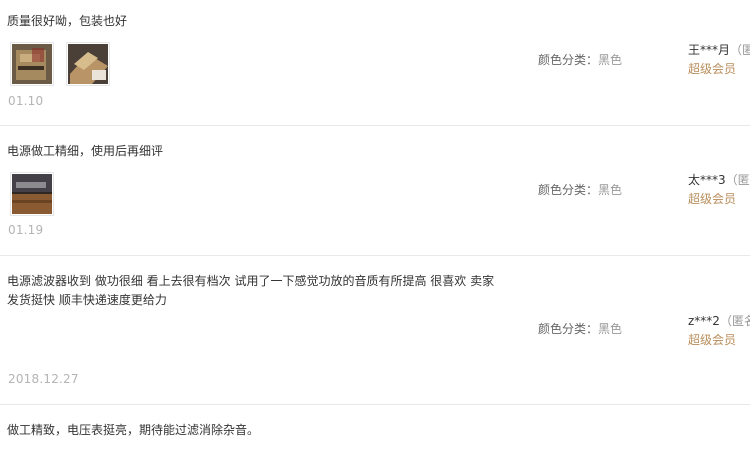  Describe the element at coordinates (719, 180) in the screenshot. I see `reviewer-name: 太***3（匿` at that location.